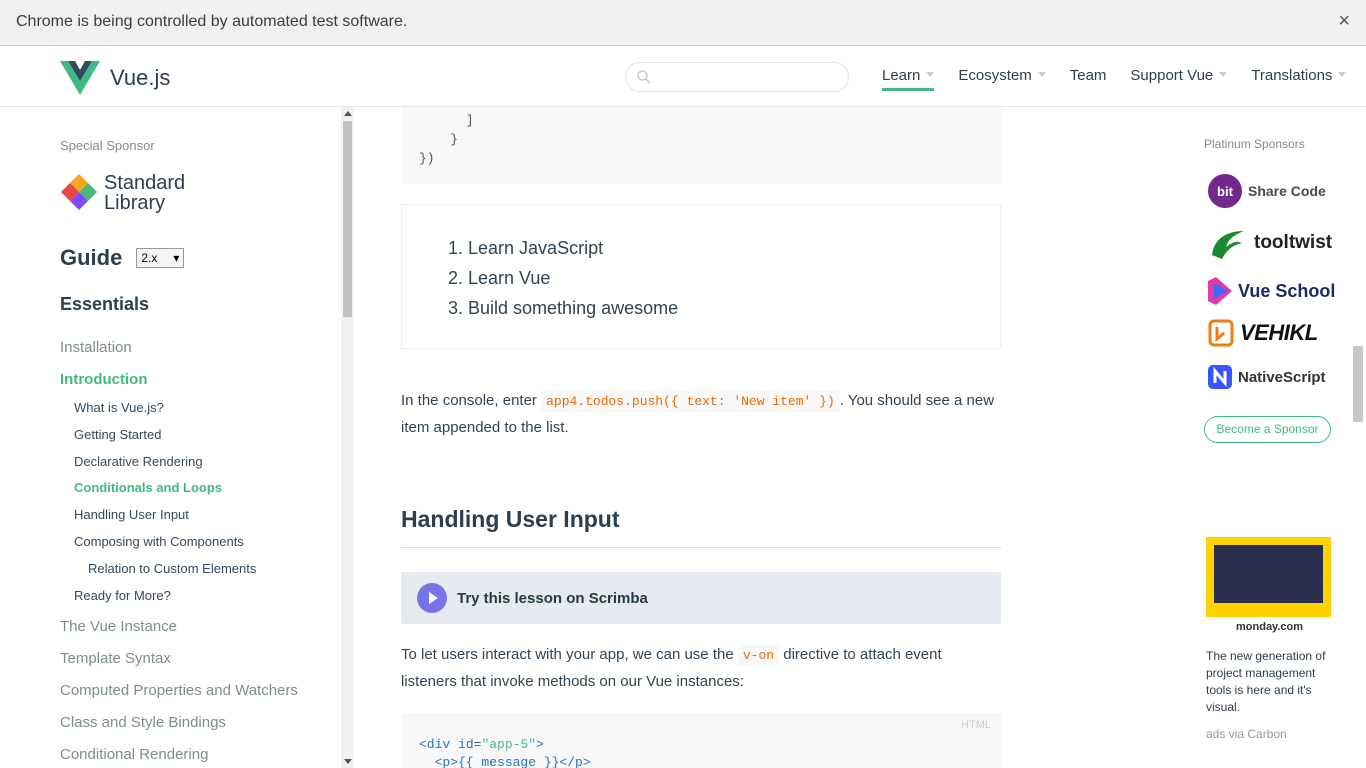 The height and width of the screenshot is (768, 1366). I want to click on scrollbar-thumb, so click(347, 219).